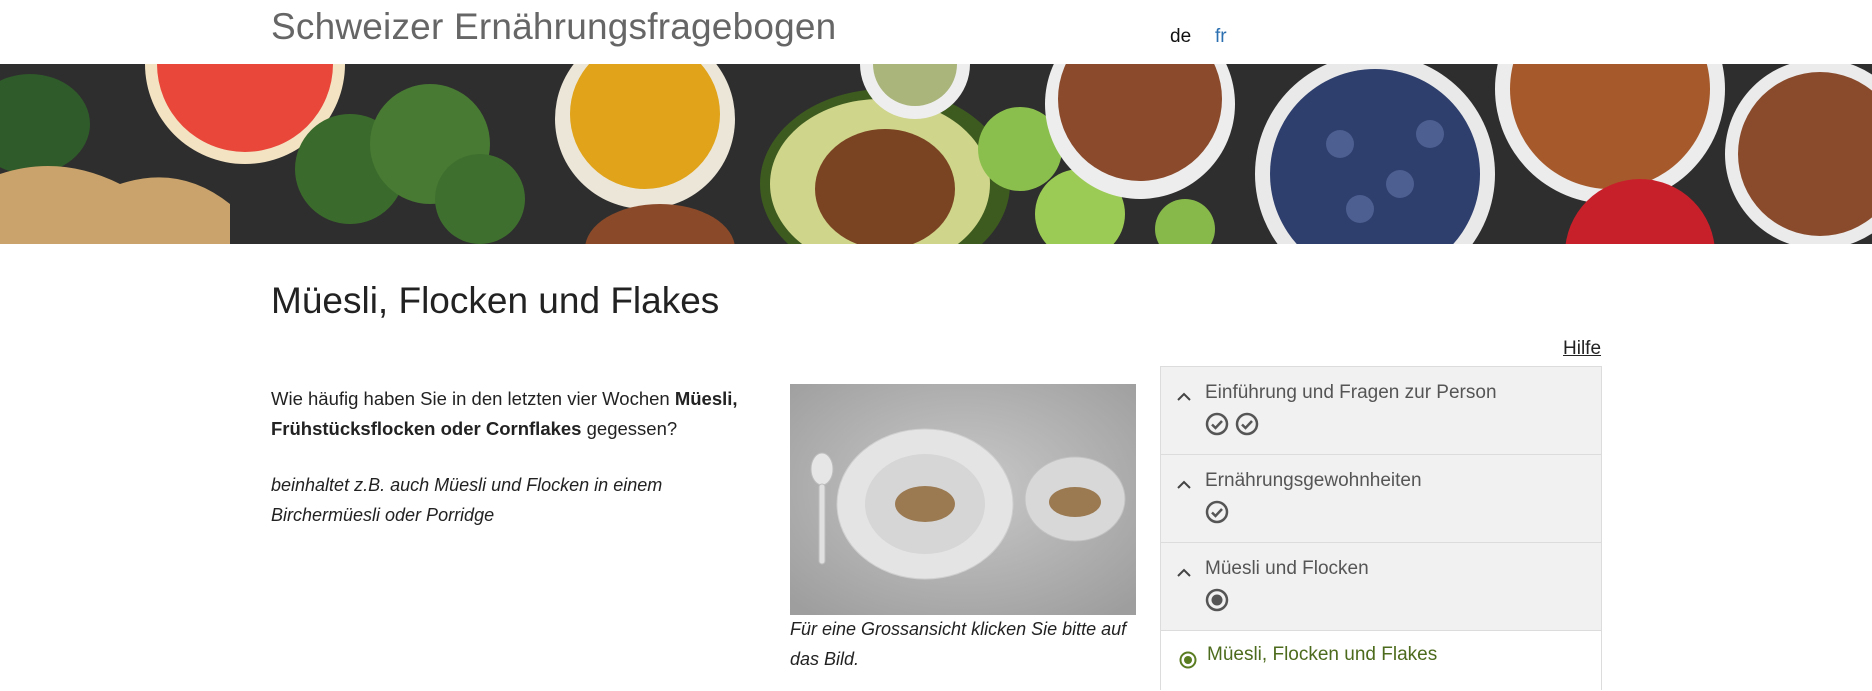 This screenshot has width=1872, height=691. Describe the element at coordinates (1381, 499) in the screenshot. I see `nav-section-eating-habits: Ernährungsgewohnheiten` at that location.